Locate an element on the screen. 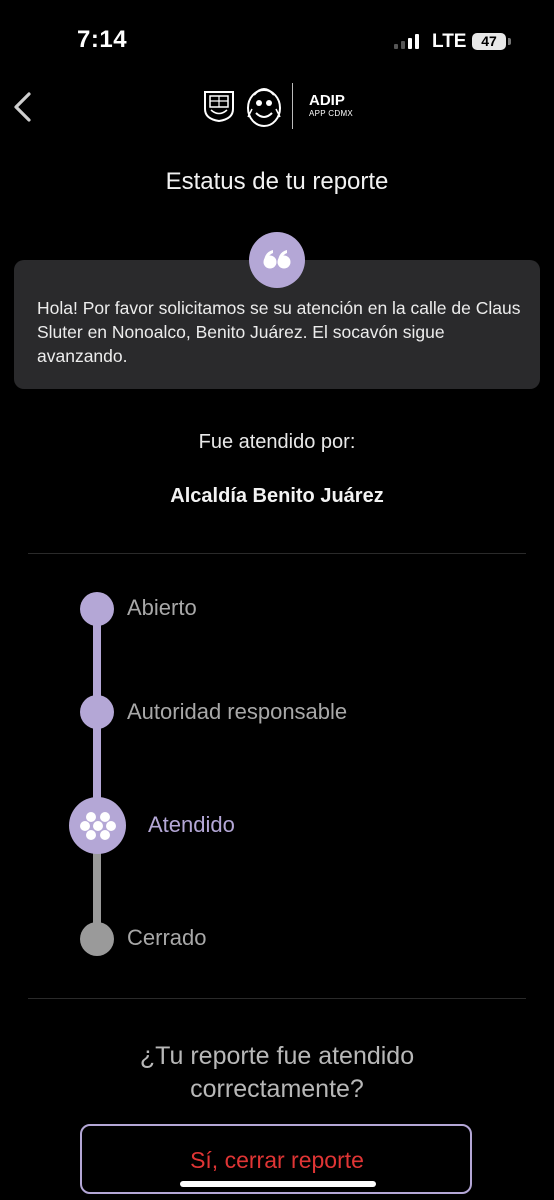 This screenshot has height=1200, width=554. logo-divider is located at coordinates (292, 106).